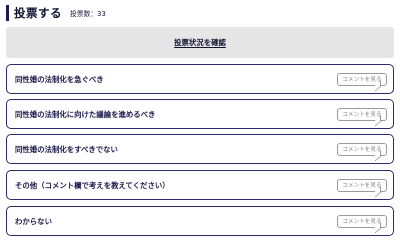 This screenshot has width=400, height=242. I want to click on vote-option-label: その他（コメント欄で考えを教えてください）, so click(92, 185).